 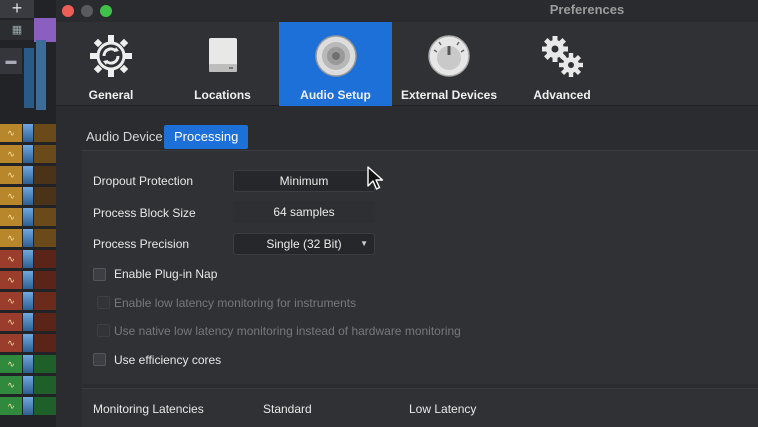 I want to click on process-precision-value: Single (32 Bit), so click(x=304, y=244).